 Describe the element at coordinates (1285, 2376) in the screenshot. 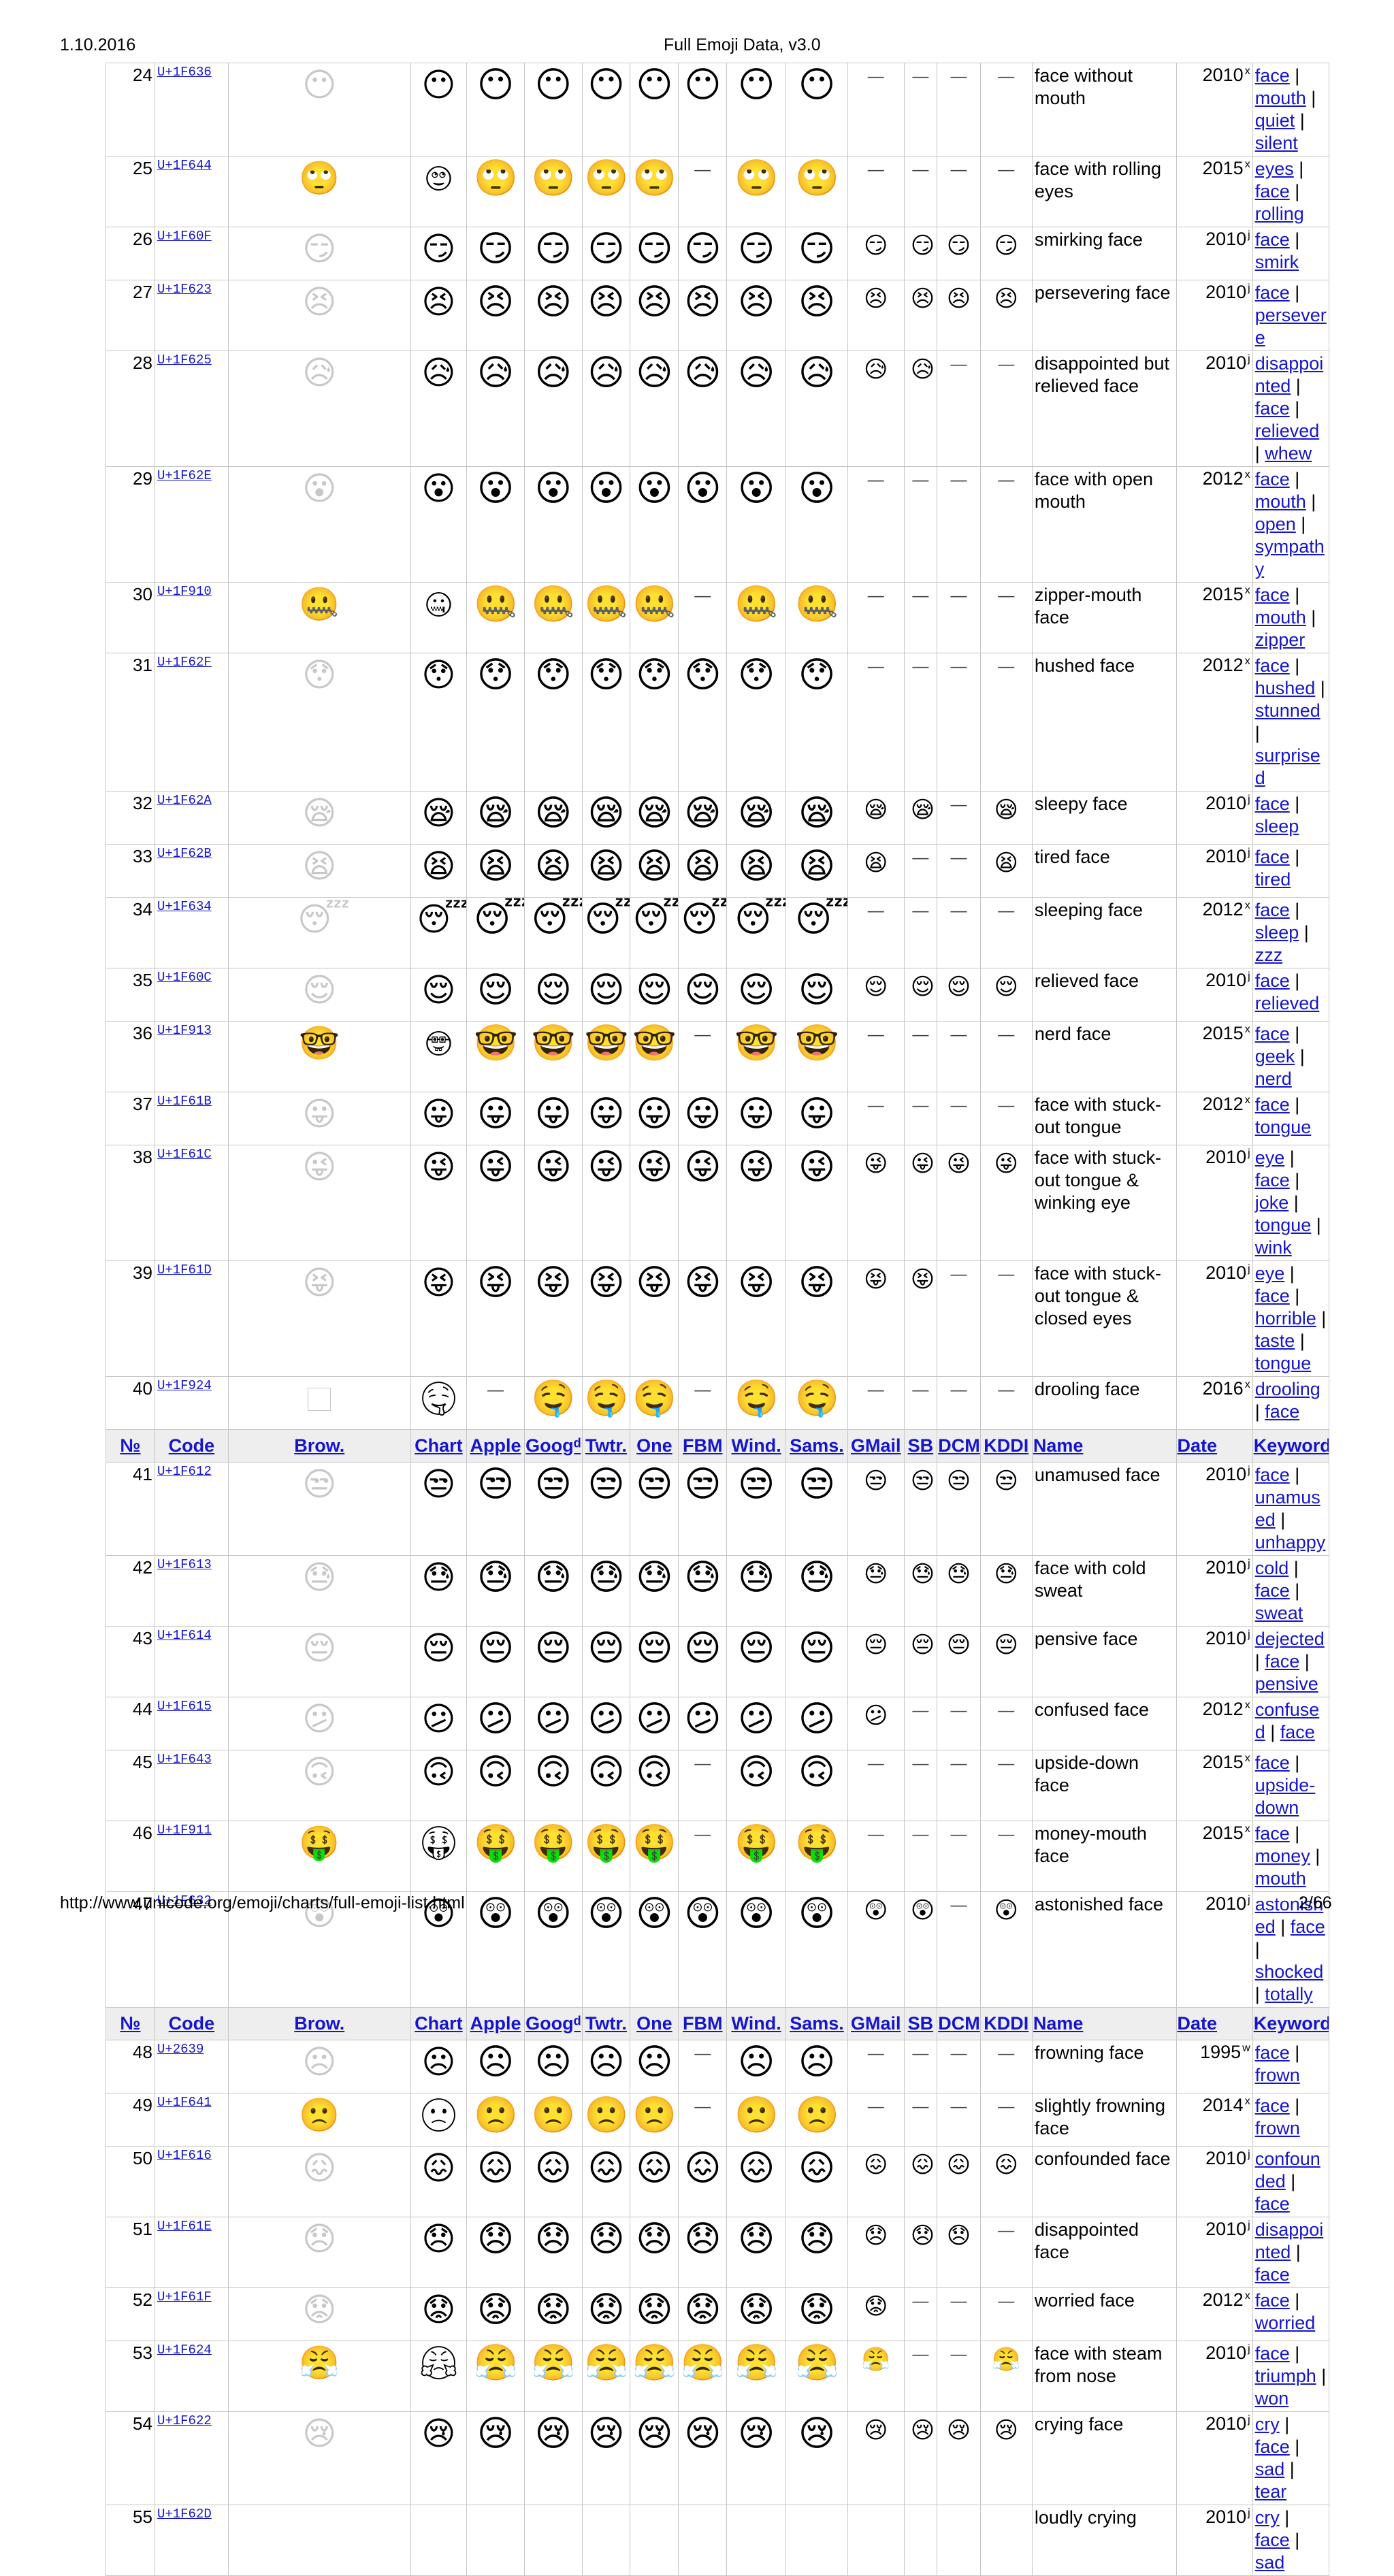

I see `keyword-link: triumph` at that location.